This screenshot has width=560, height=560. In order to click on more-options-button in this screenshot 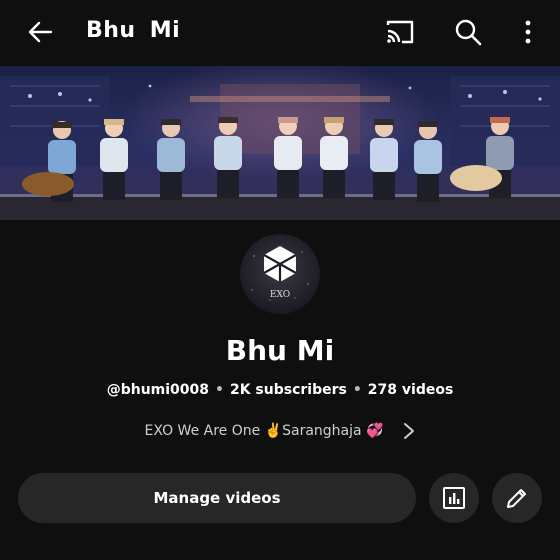, I will do `click(528, 32)`.